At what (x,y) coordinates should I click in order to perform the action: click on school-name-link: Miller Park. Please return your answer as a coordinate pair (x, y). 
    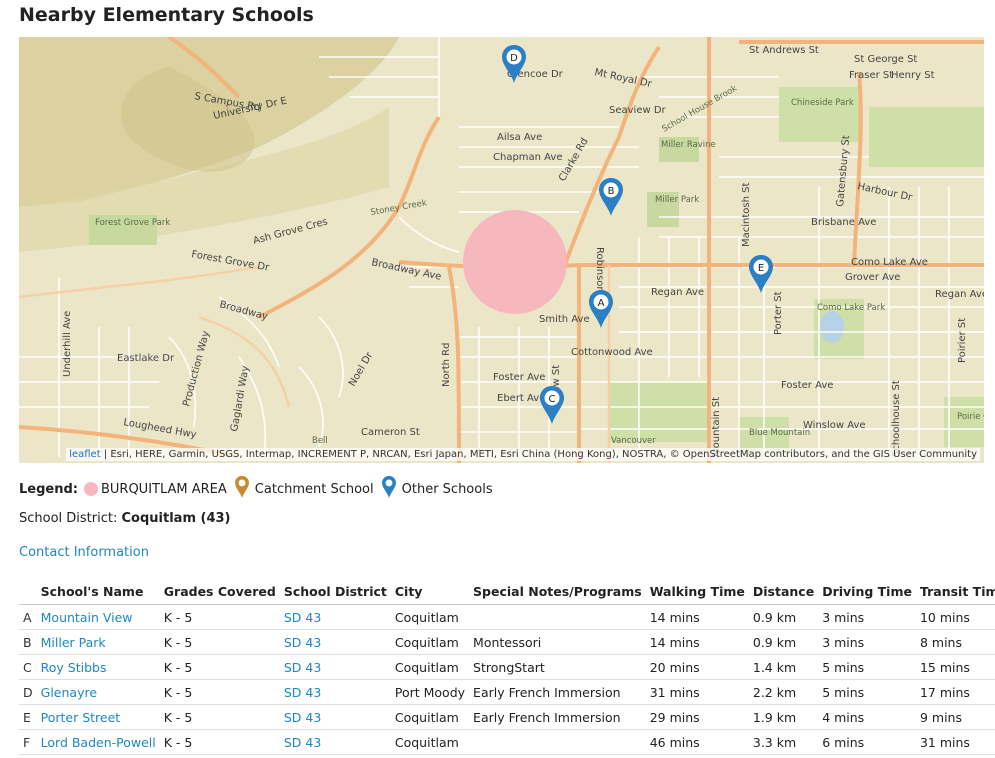
    Looking at the image, I should click on (73, 642).